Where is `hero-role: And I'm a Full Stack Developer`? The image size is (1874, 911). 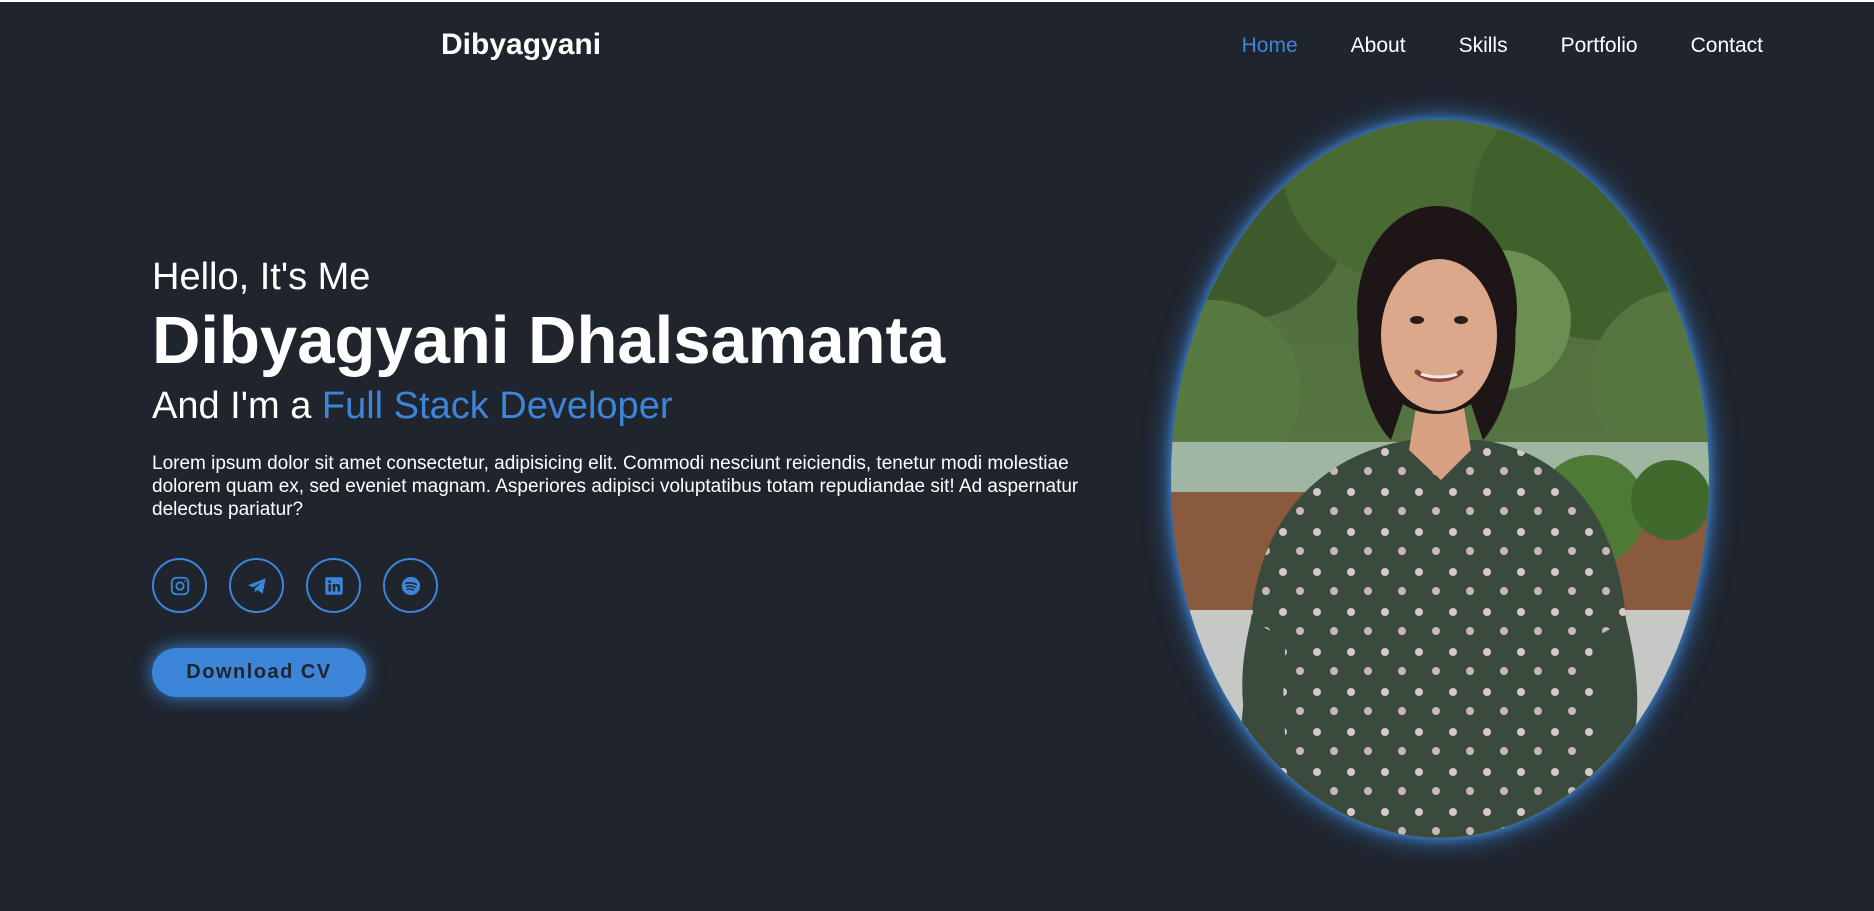 hero-role: And I'm a Full Stack Developer is located at coordinates (647, 406).